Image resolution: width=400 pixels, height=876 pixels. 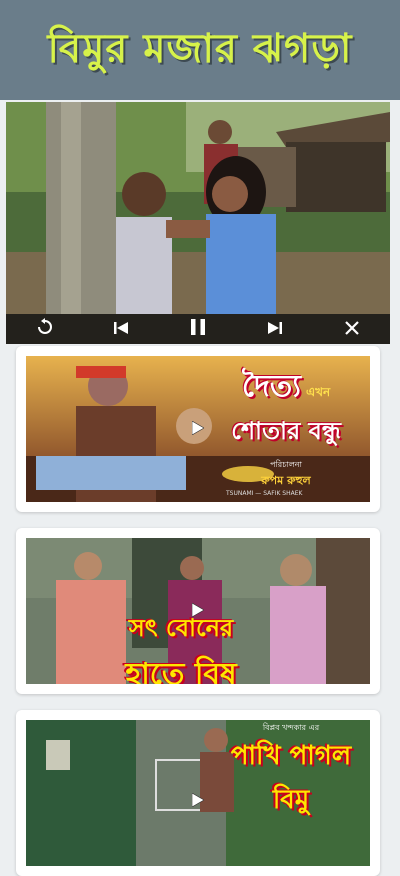 I want to click on player-controls, so click(x=198, y=329).